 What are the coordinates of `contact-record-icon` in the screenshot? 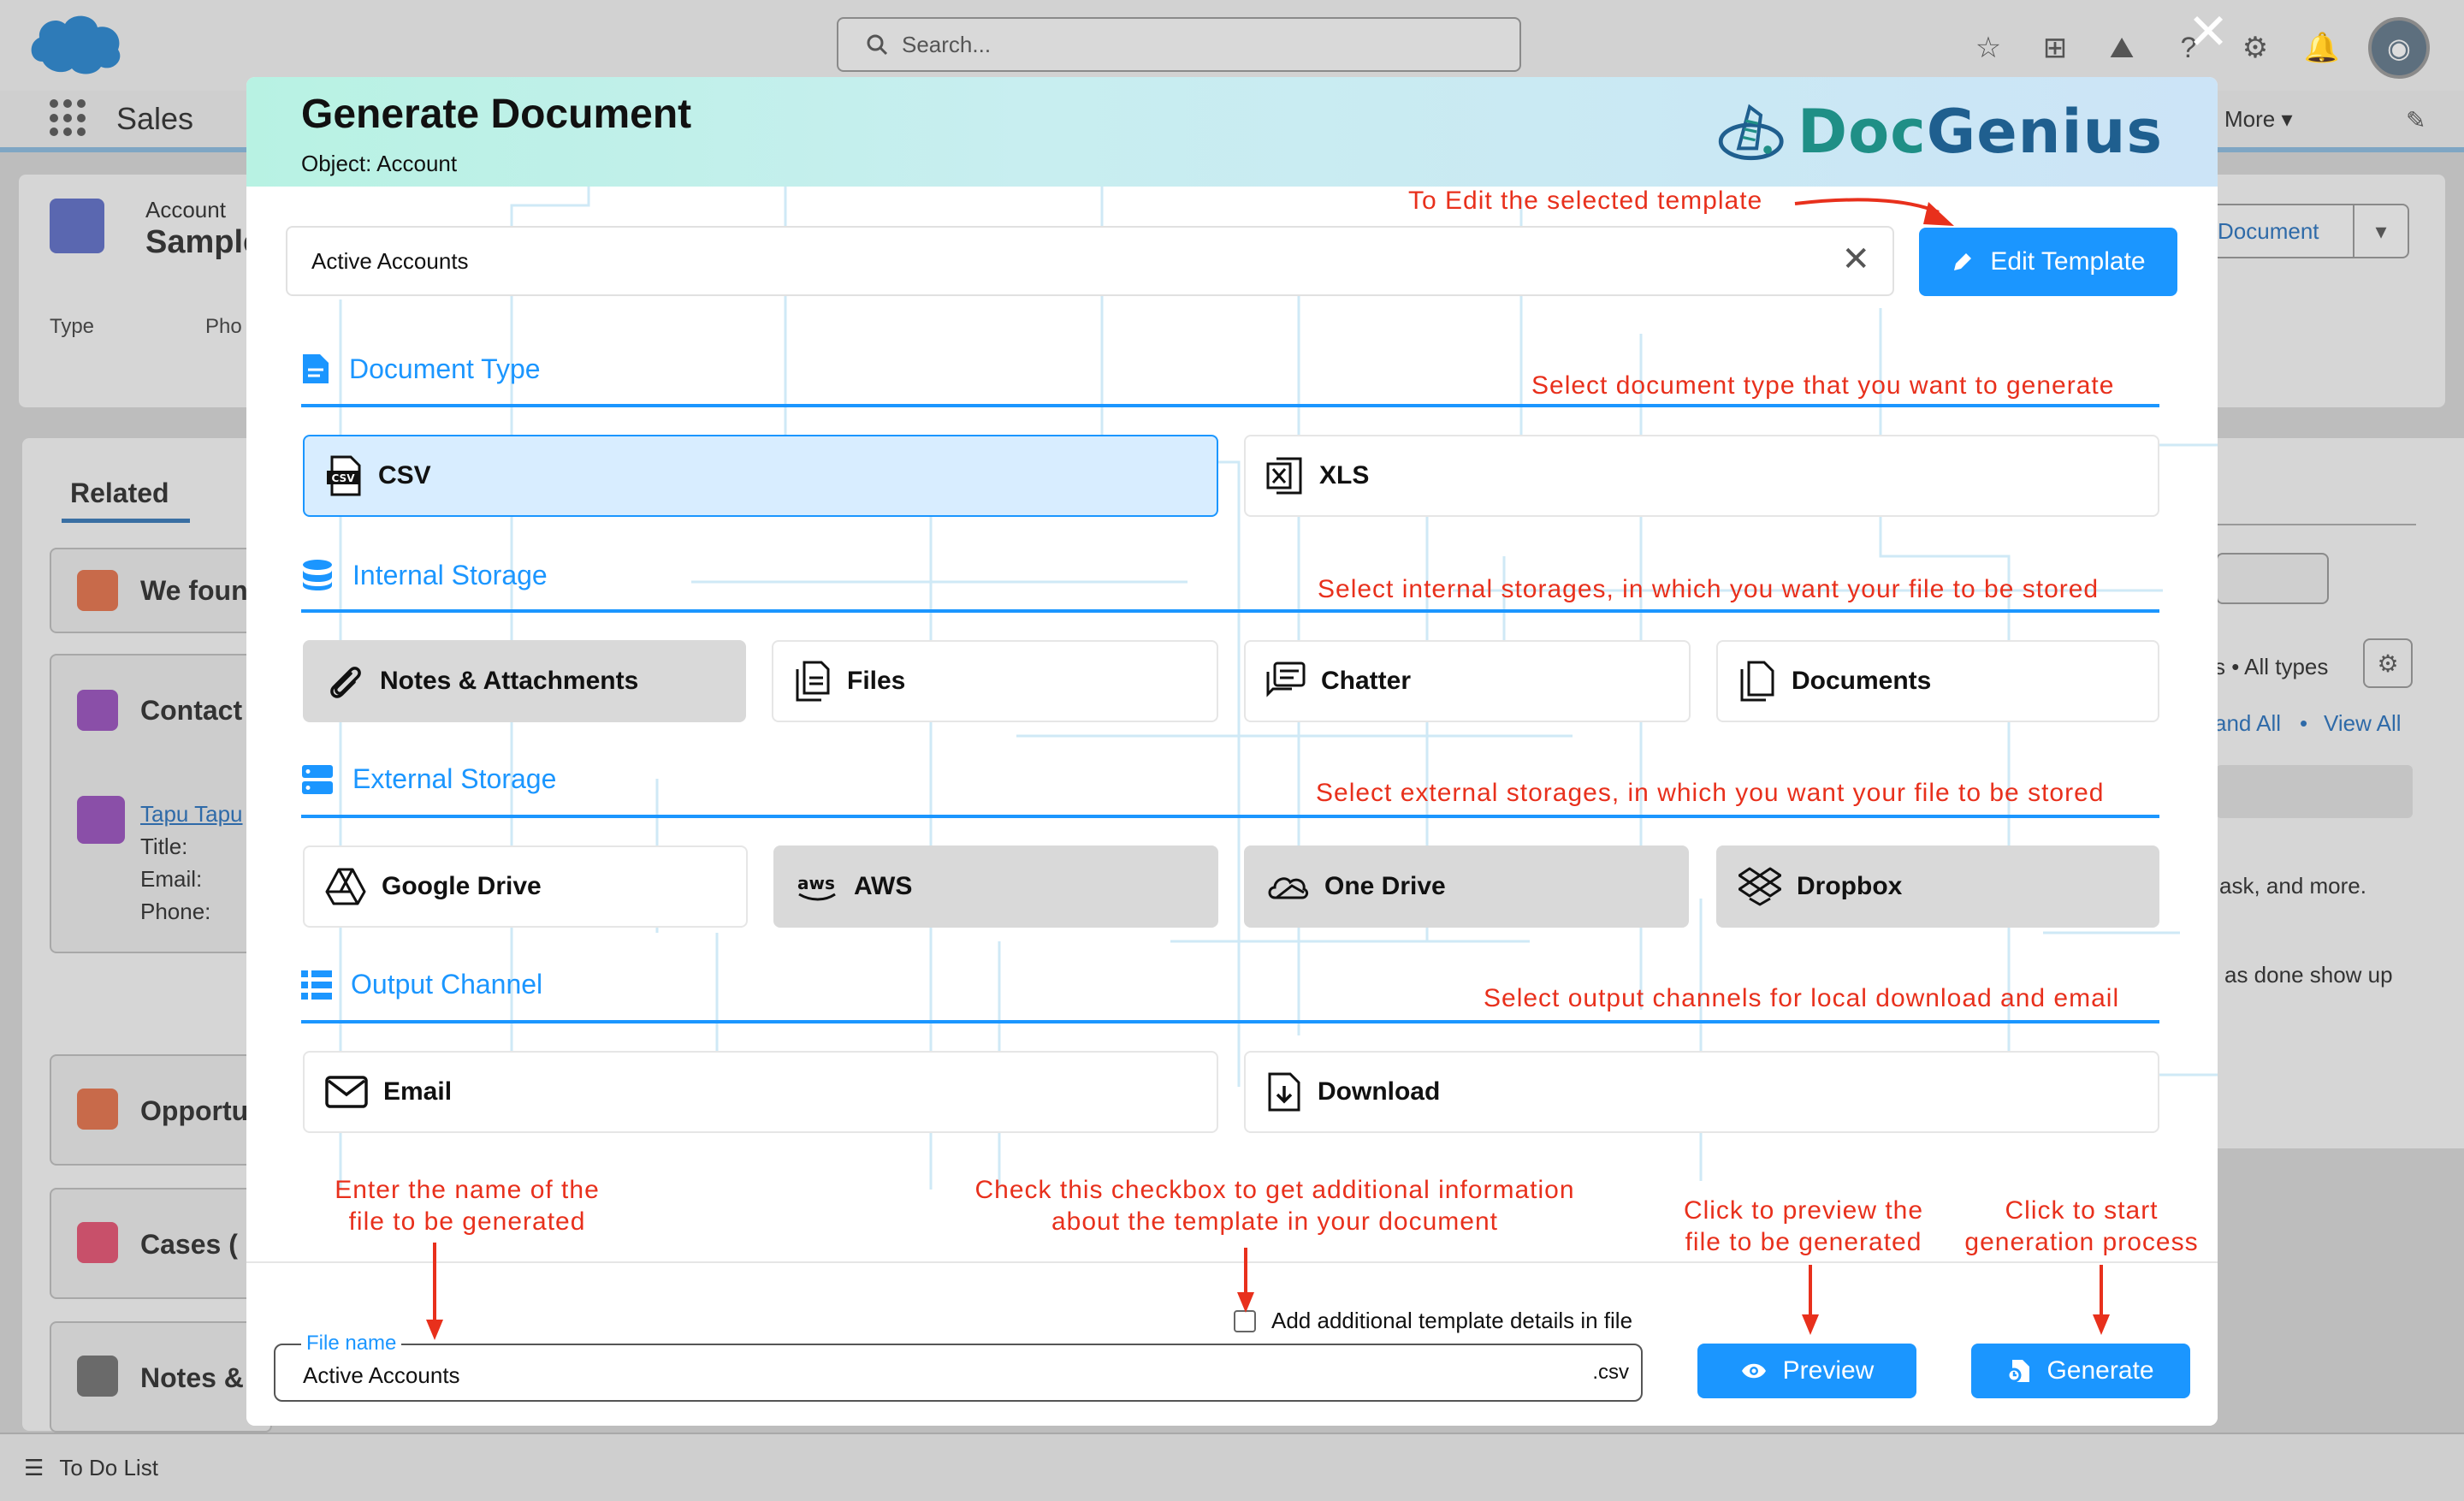 It's located at (101, 820).